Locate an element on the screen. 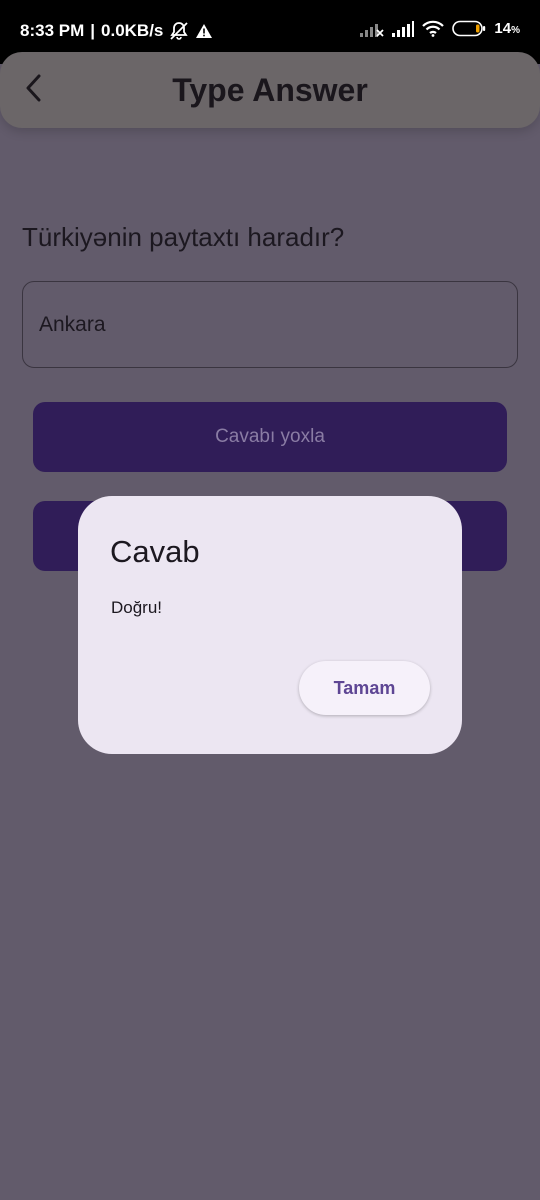  wifi-icon is located at coordinates (433, 28).